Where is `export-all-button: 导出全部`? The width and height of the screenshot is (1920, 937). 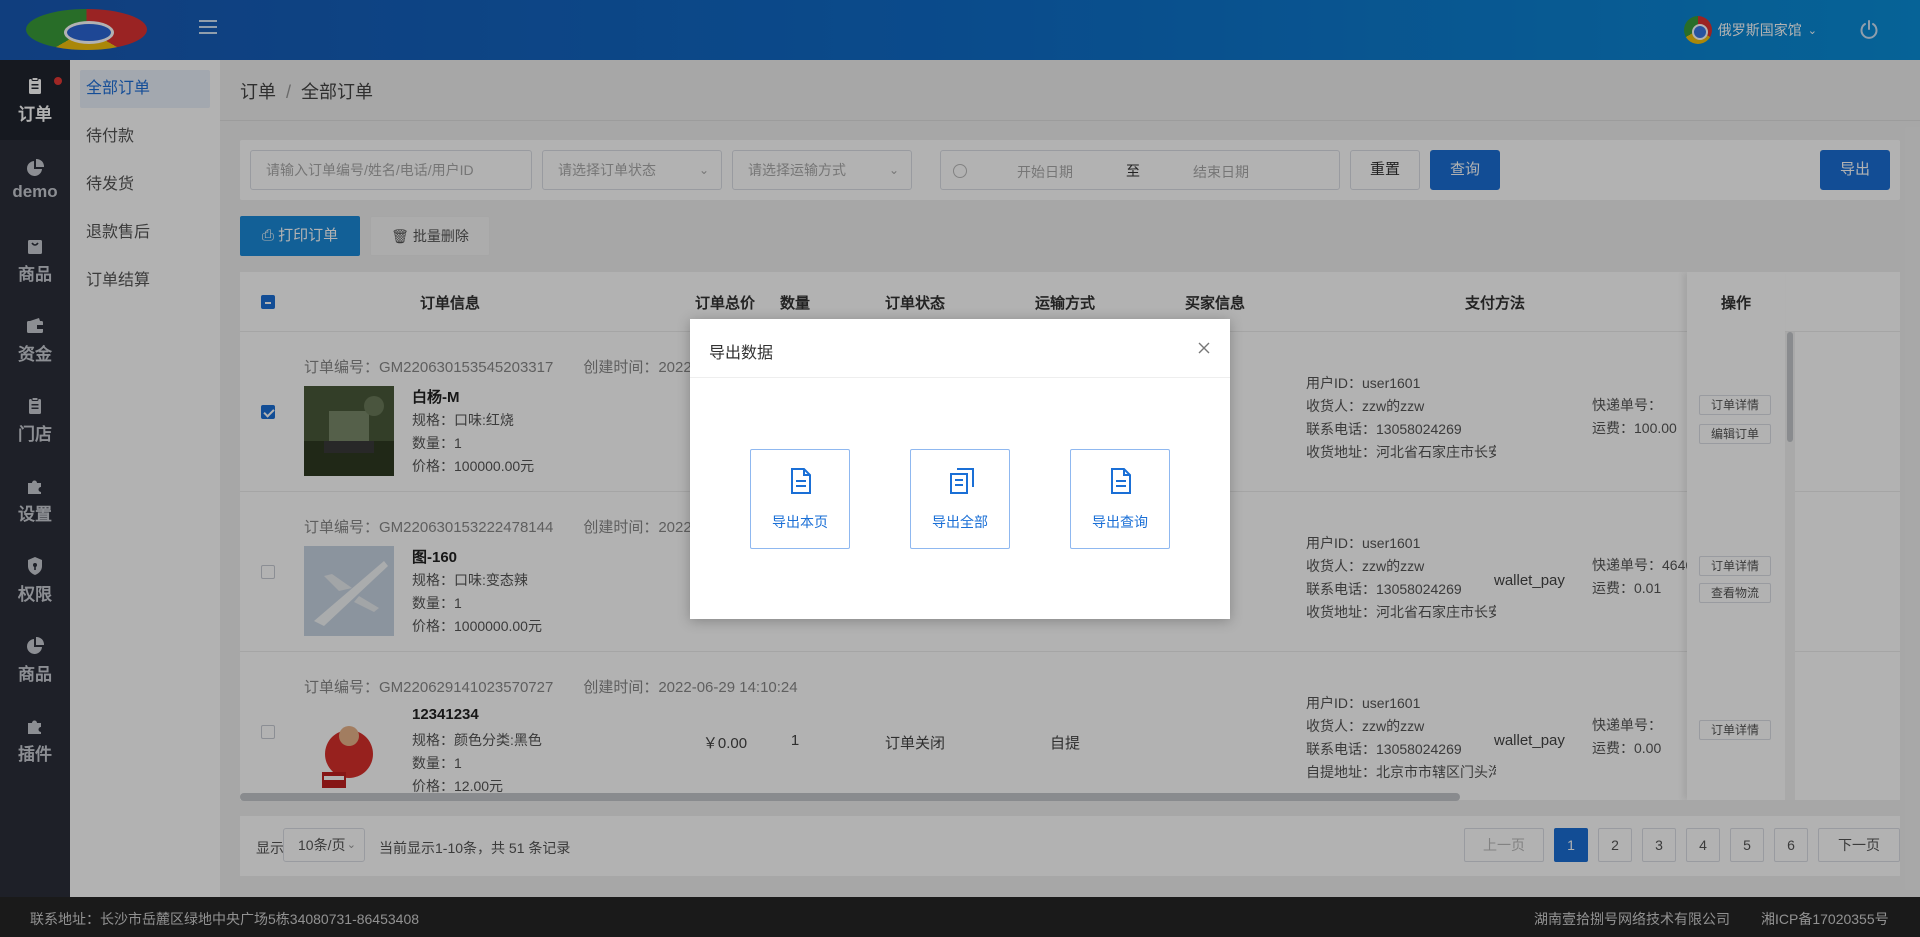
export-all-button: 导出全部 is located at coordinates (960, 499).